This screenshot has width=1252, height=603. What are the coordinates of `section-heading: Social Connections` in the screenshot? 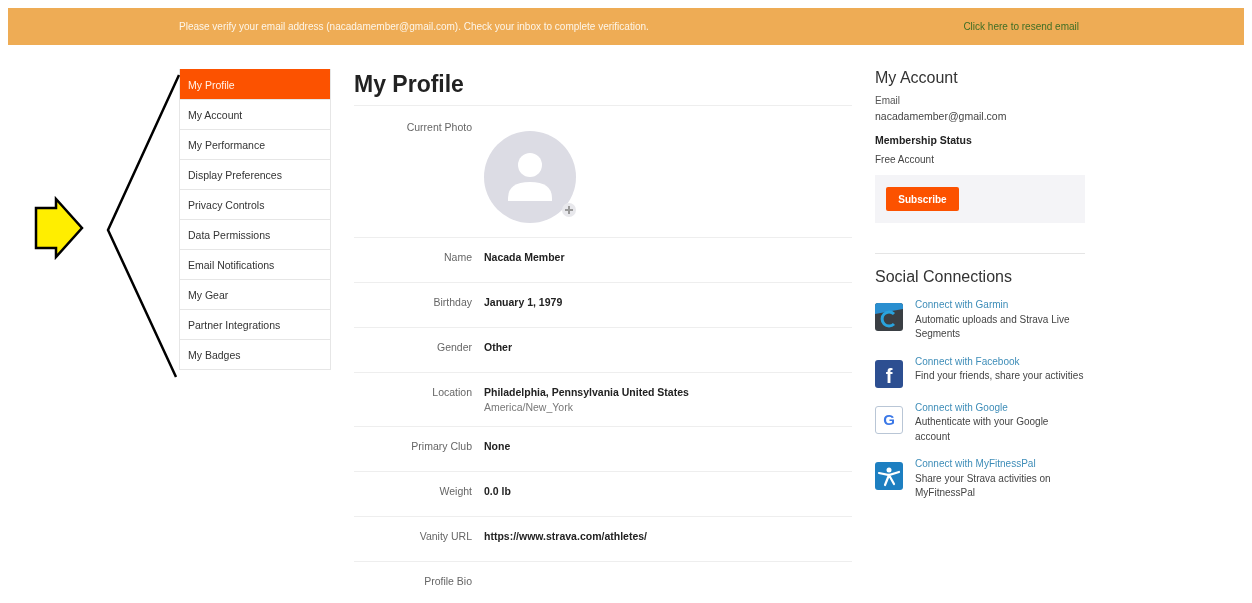 It's located at (944, 277).